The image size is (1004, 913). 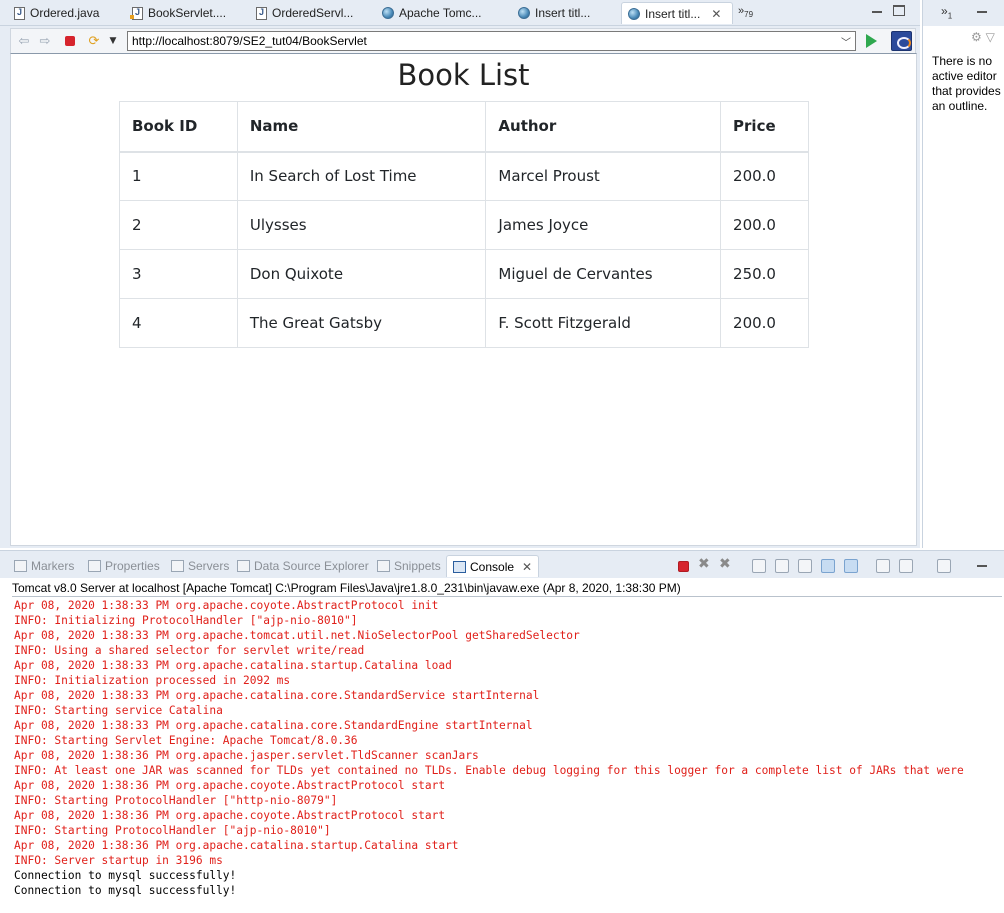 What do you see at coordinates (950, 16) in the screenshot?
I see `hidden-view-count: 1` at bounding box center [950, 16].